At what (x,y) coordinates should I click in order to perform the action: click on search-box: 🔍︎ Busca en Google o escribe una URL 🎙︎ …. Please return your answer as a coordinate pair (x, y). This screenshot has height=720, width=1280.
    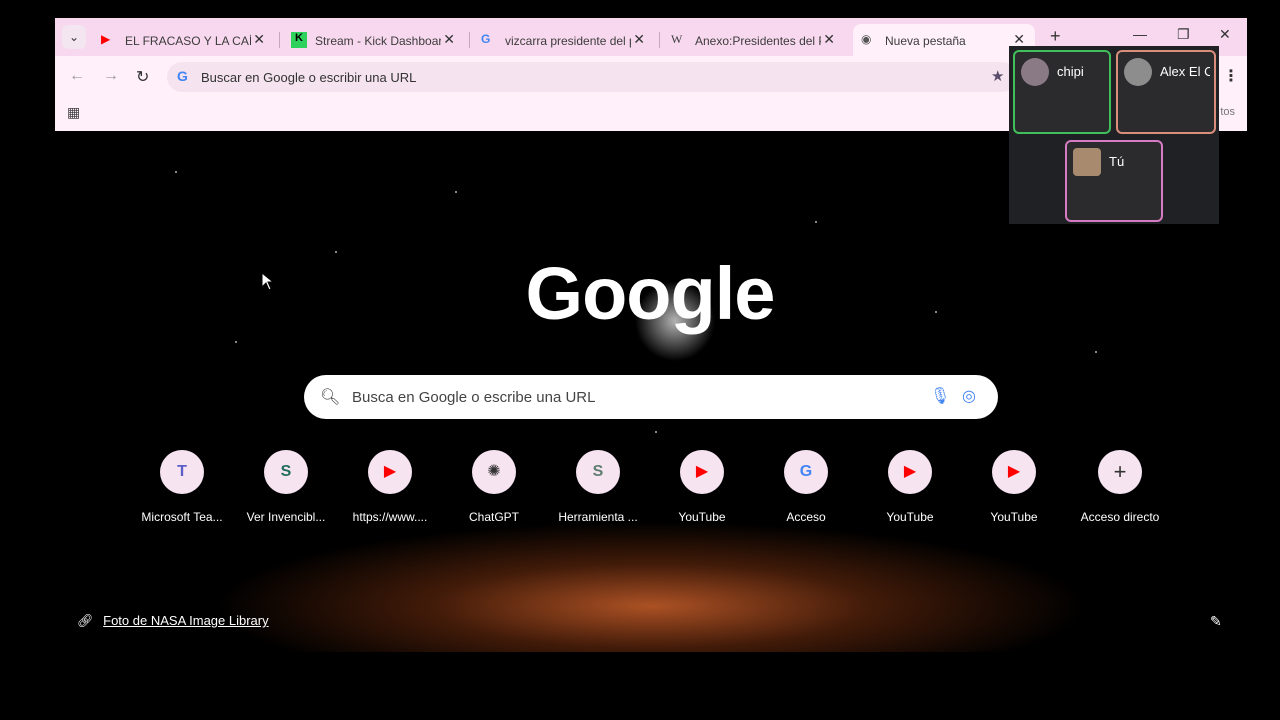
    Looking at the image, I should click on (651, 397).